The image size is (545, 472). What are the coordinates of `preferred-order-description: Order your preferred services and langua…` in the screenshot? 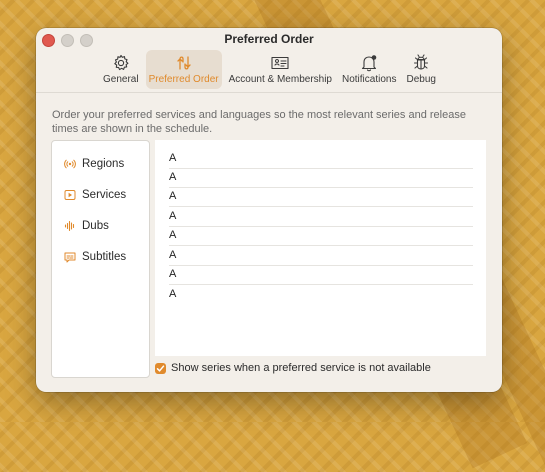 It's located at (259, 122).